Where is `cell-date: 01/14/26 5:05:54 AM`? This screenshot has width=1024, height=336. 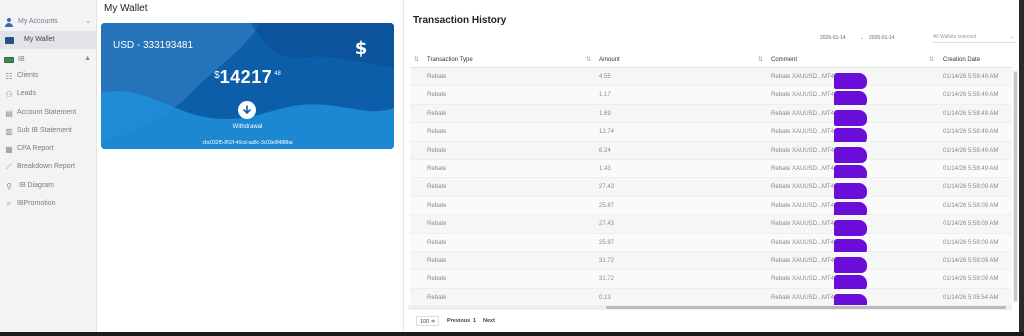 cell-date: 01/14/26 5:05:54 AM is located at coordinates (971, 297).